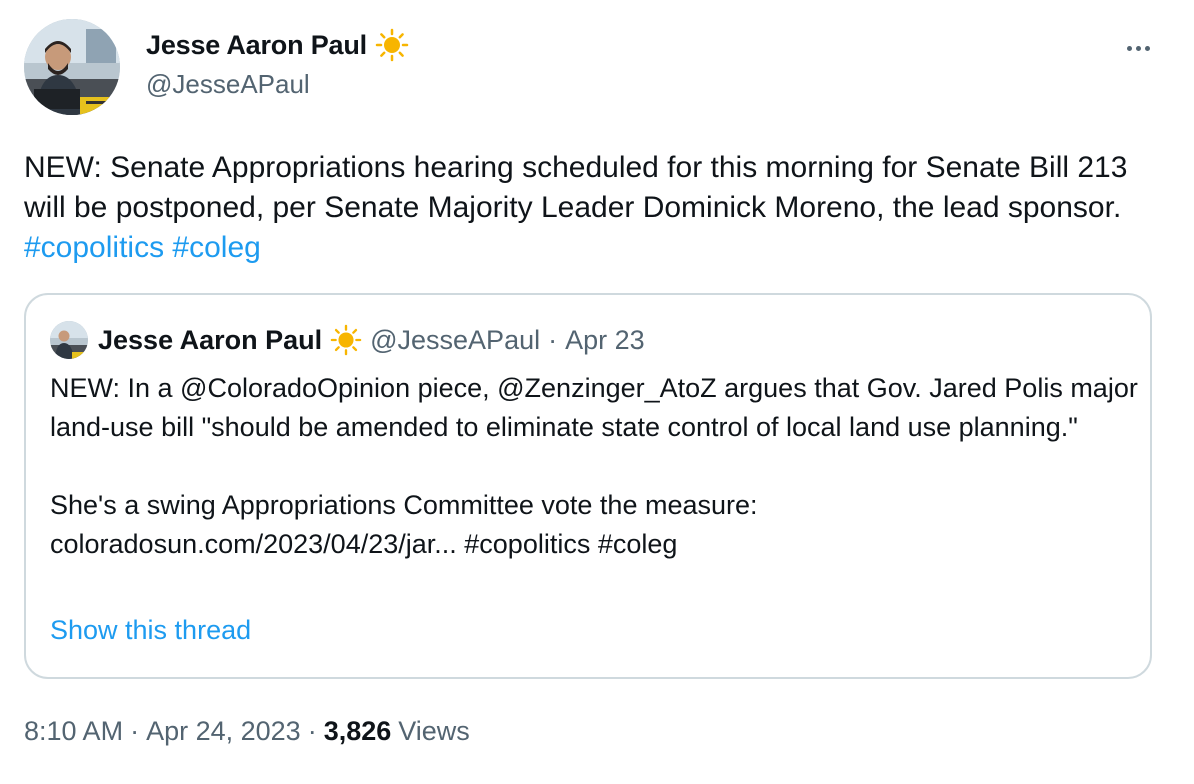  I want to click on views-label: Views, so click(434, 731).